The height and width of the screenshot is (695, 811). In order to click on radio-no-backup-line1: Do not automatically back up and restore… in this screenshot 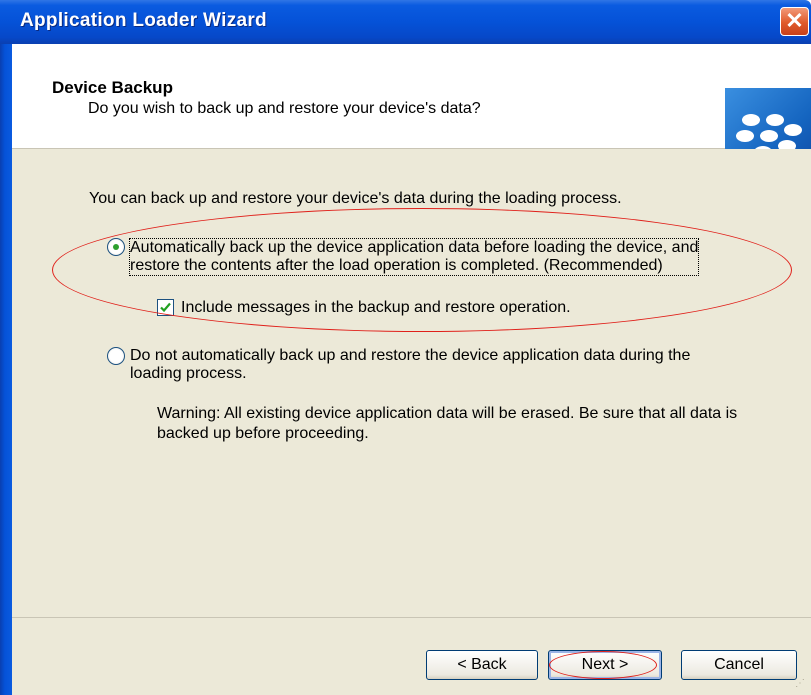, I will do `click(410, 355)`.